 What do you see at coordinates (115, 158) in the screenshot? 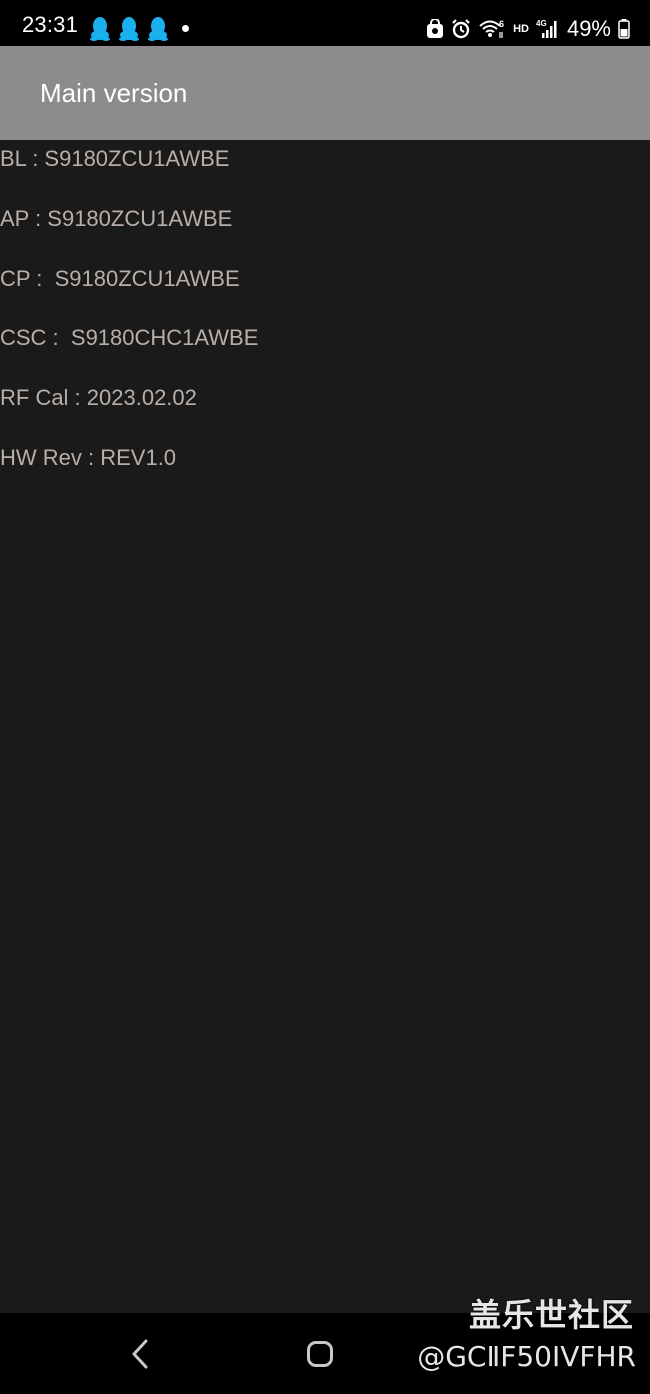
I see `bl-version: BL : S9180ZCU1AWBE` at bounding box center [115, 158].